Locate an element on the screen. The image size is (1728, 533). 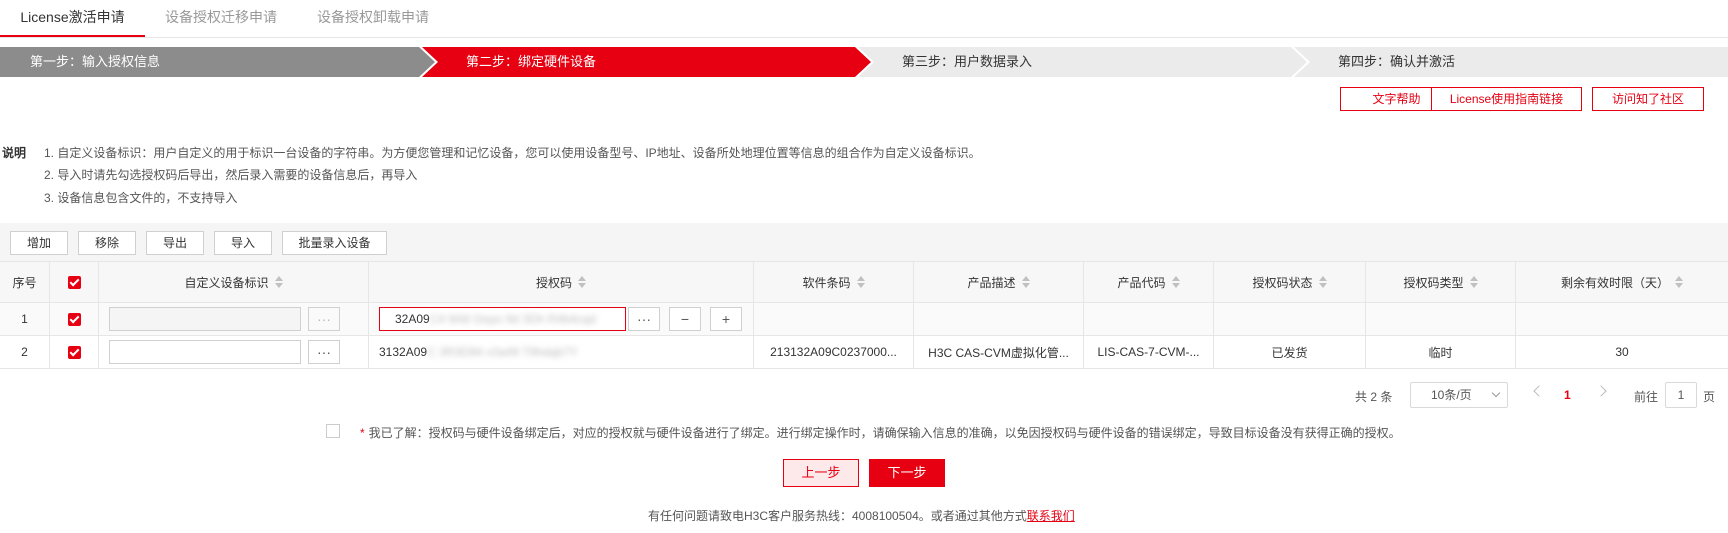
page-suffix: 页 is located at coordinates (1709, 397).